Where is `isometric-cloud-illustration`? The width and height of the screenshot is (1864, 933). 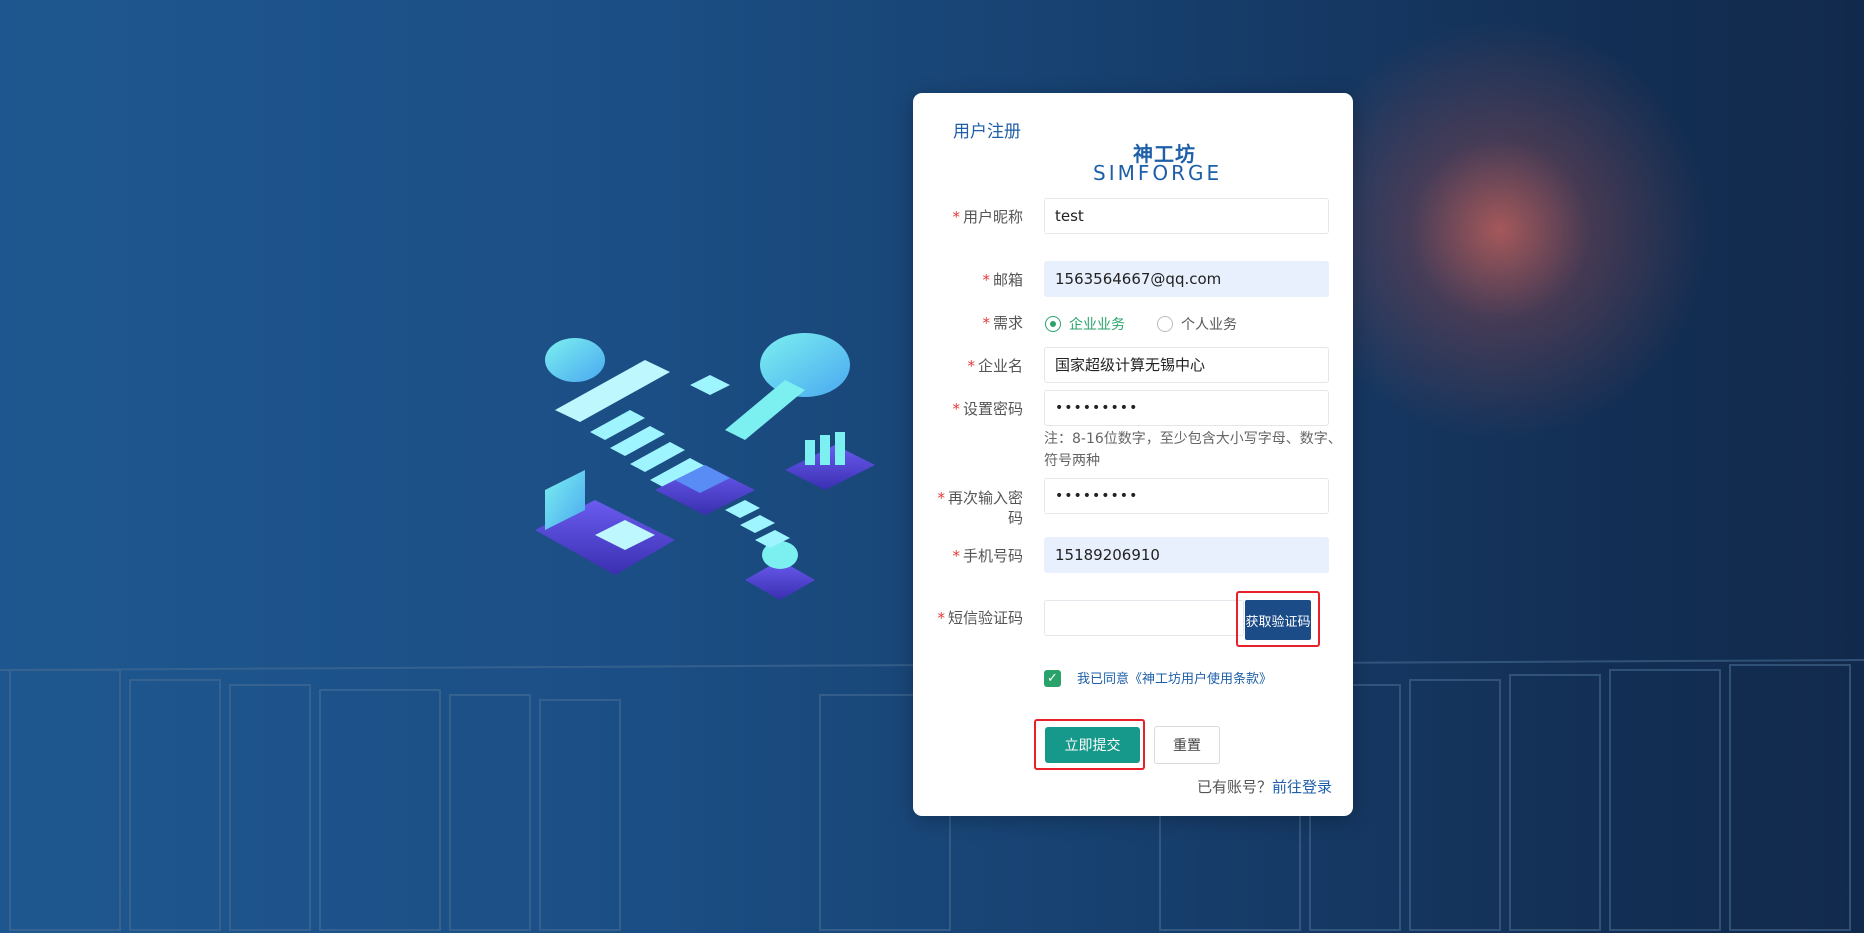 isometric-cloud-illustration is located at coordinates (705, 466).